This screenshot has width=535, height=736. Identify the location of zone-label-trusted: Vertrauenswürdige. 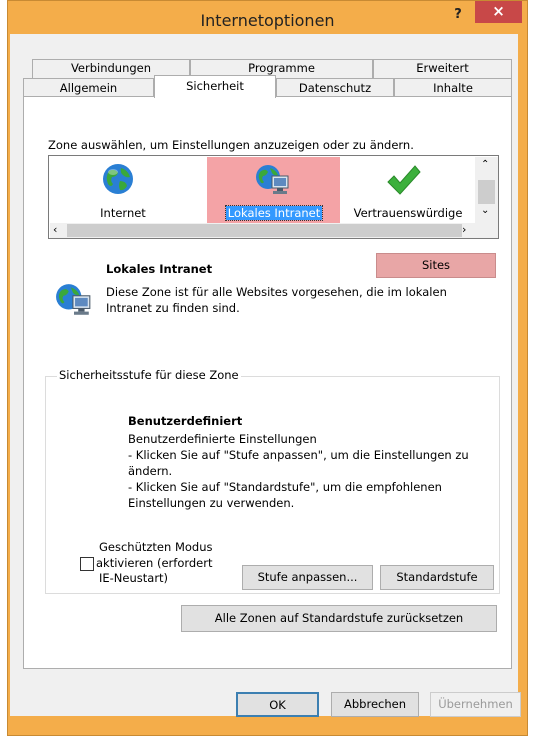
(408, 213).